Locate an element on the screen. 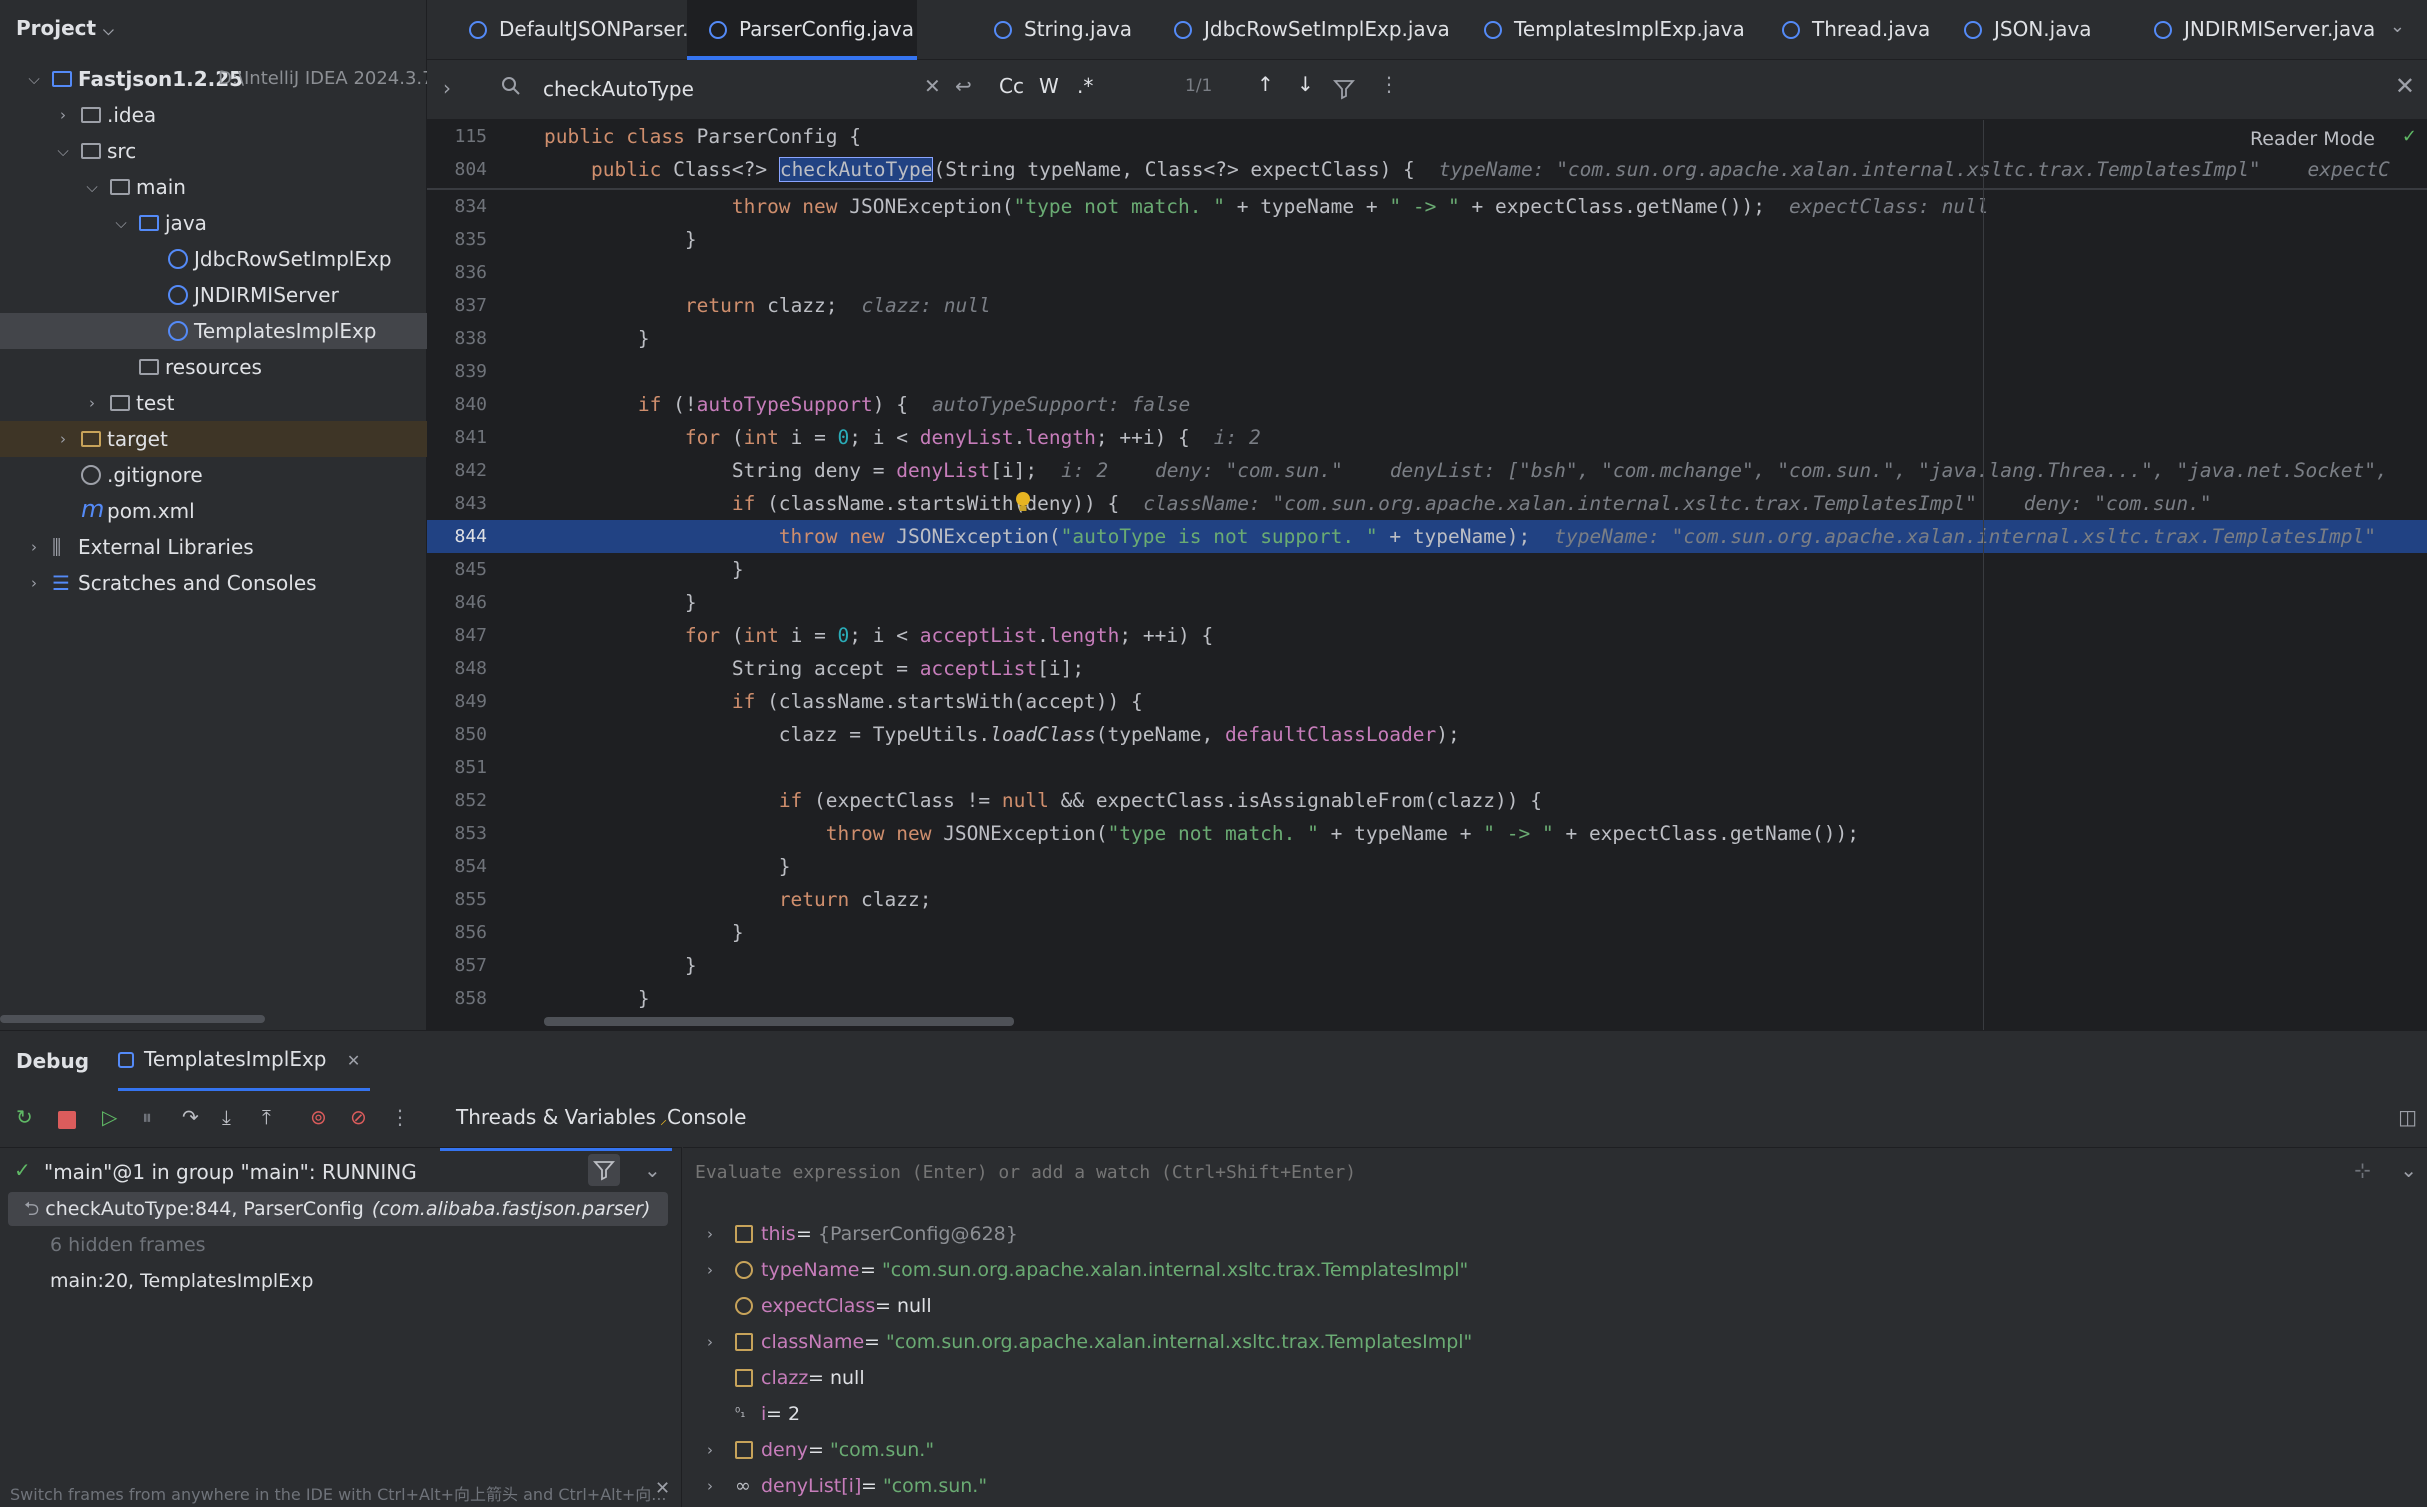 Image resolution: width=2427 pixels, height=1507 pixels. variable-row: › deny = "com.sun." is located at coordinates (1533, 1450).